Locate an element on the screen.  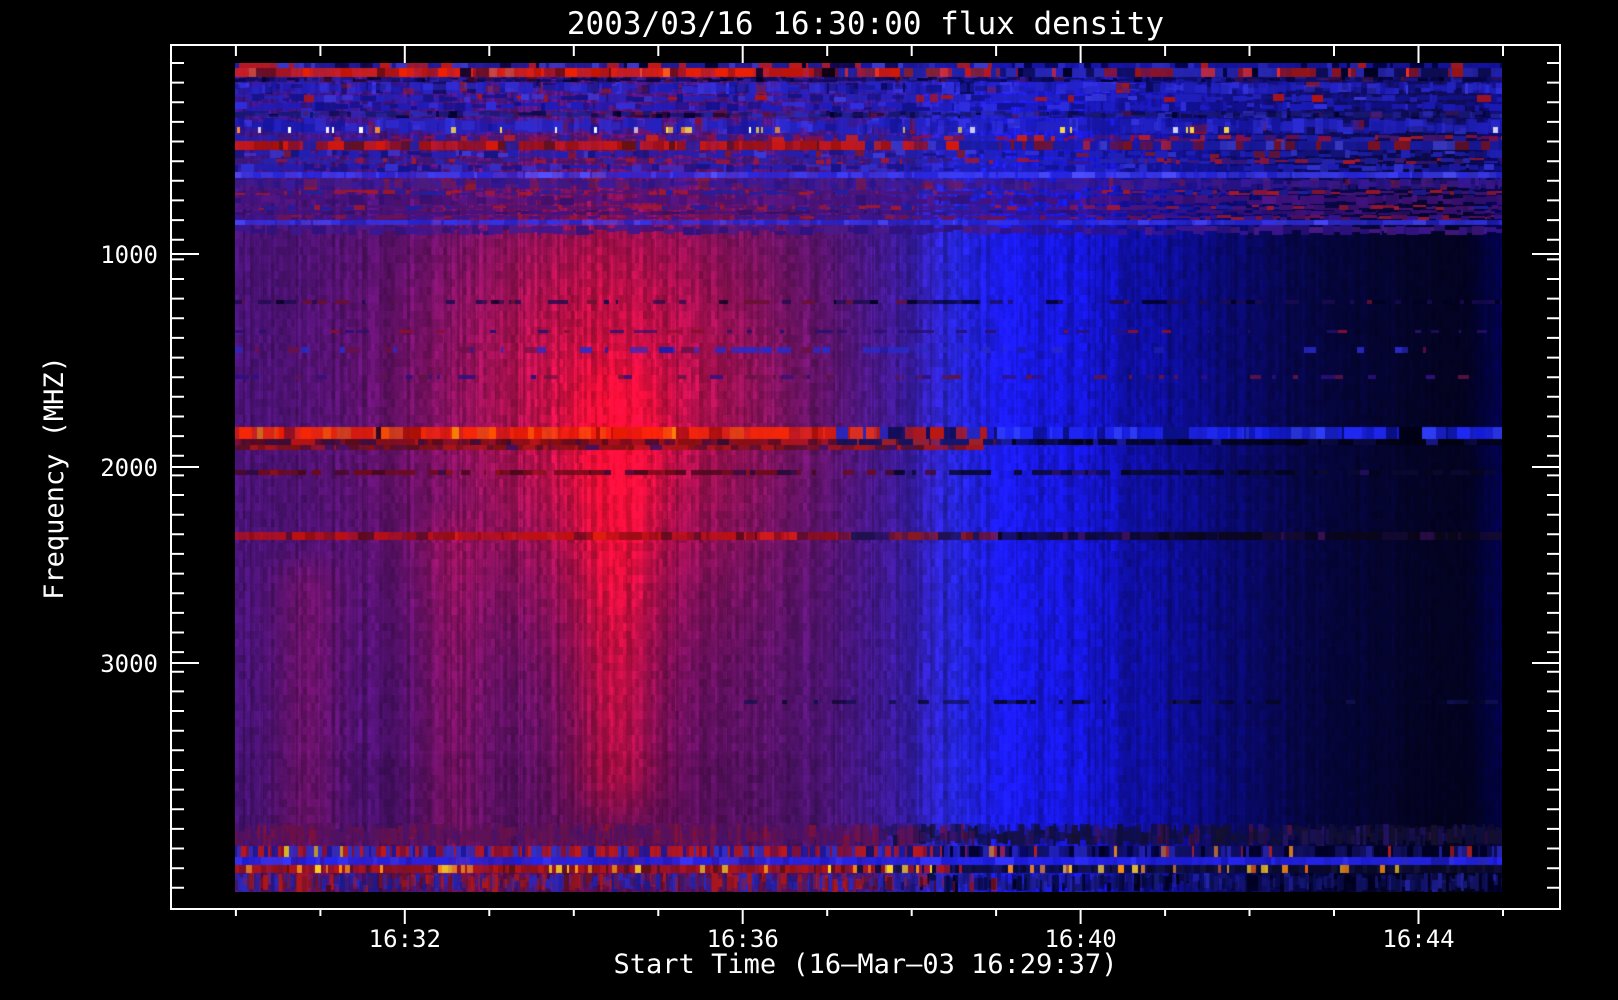
y-tick-label: 1000 is located at coordinates (129, 255).